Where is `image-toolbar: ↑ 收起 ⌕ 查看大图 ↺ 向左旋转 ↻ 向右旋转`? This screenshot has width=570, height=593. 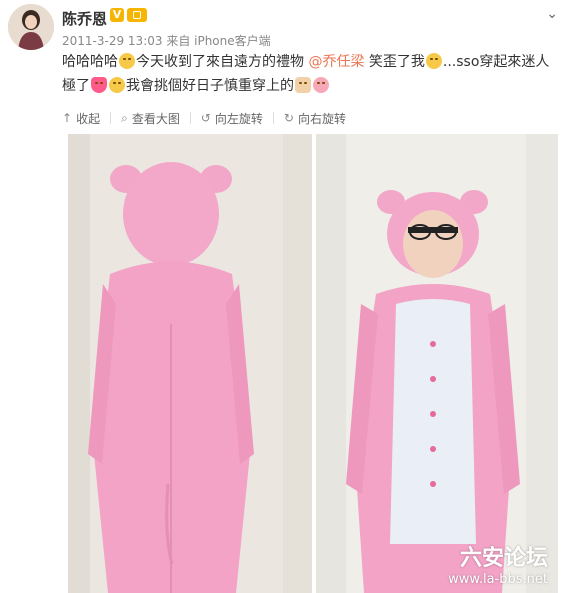
image-toolbar: ↑ 收起 ⌕ 查看大图 ↺ 向左旋转 ↻ 向右旋转 is located at coordinates (312, 118).